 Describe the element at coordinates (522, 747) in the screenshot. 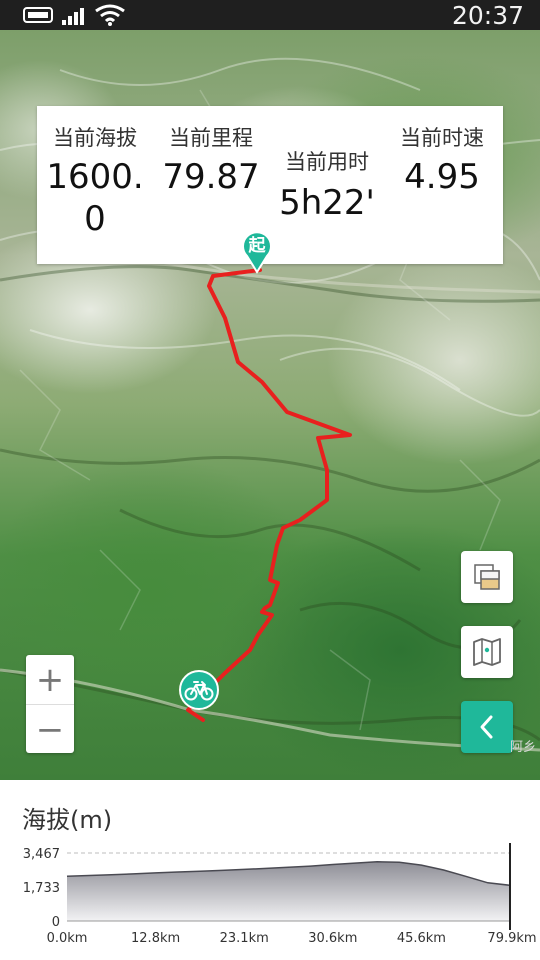

I see `map-place-label: 阿乡` at that location.